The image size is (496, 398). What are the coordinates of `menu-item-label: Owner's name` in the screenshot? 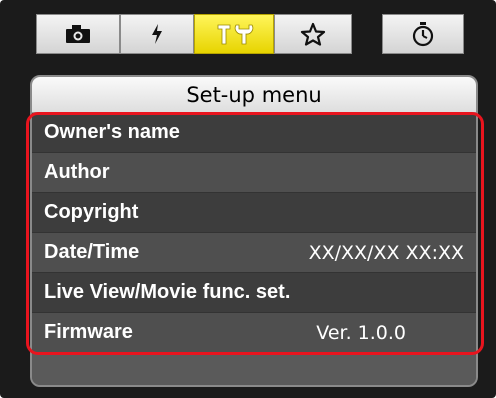 It's located at (112, 132).